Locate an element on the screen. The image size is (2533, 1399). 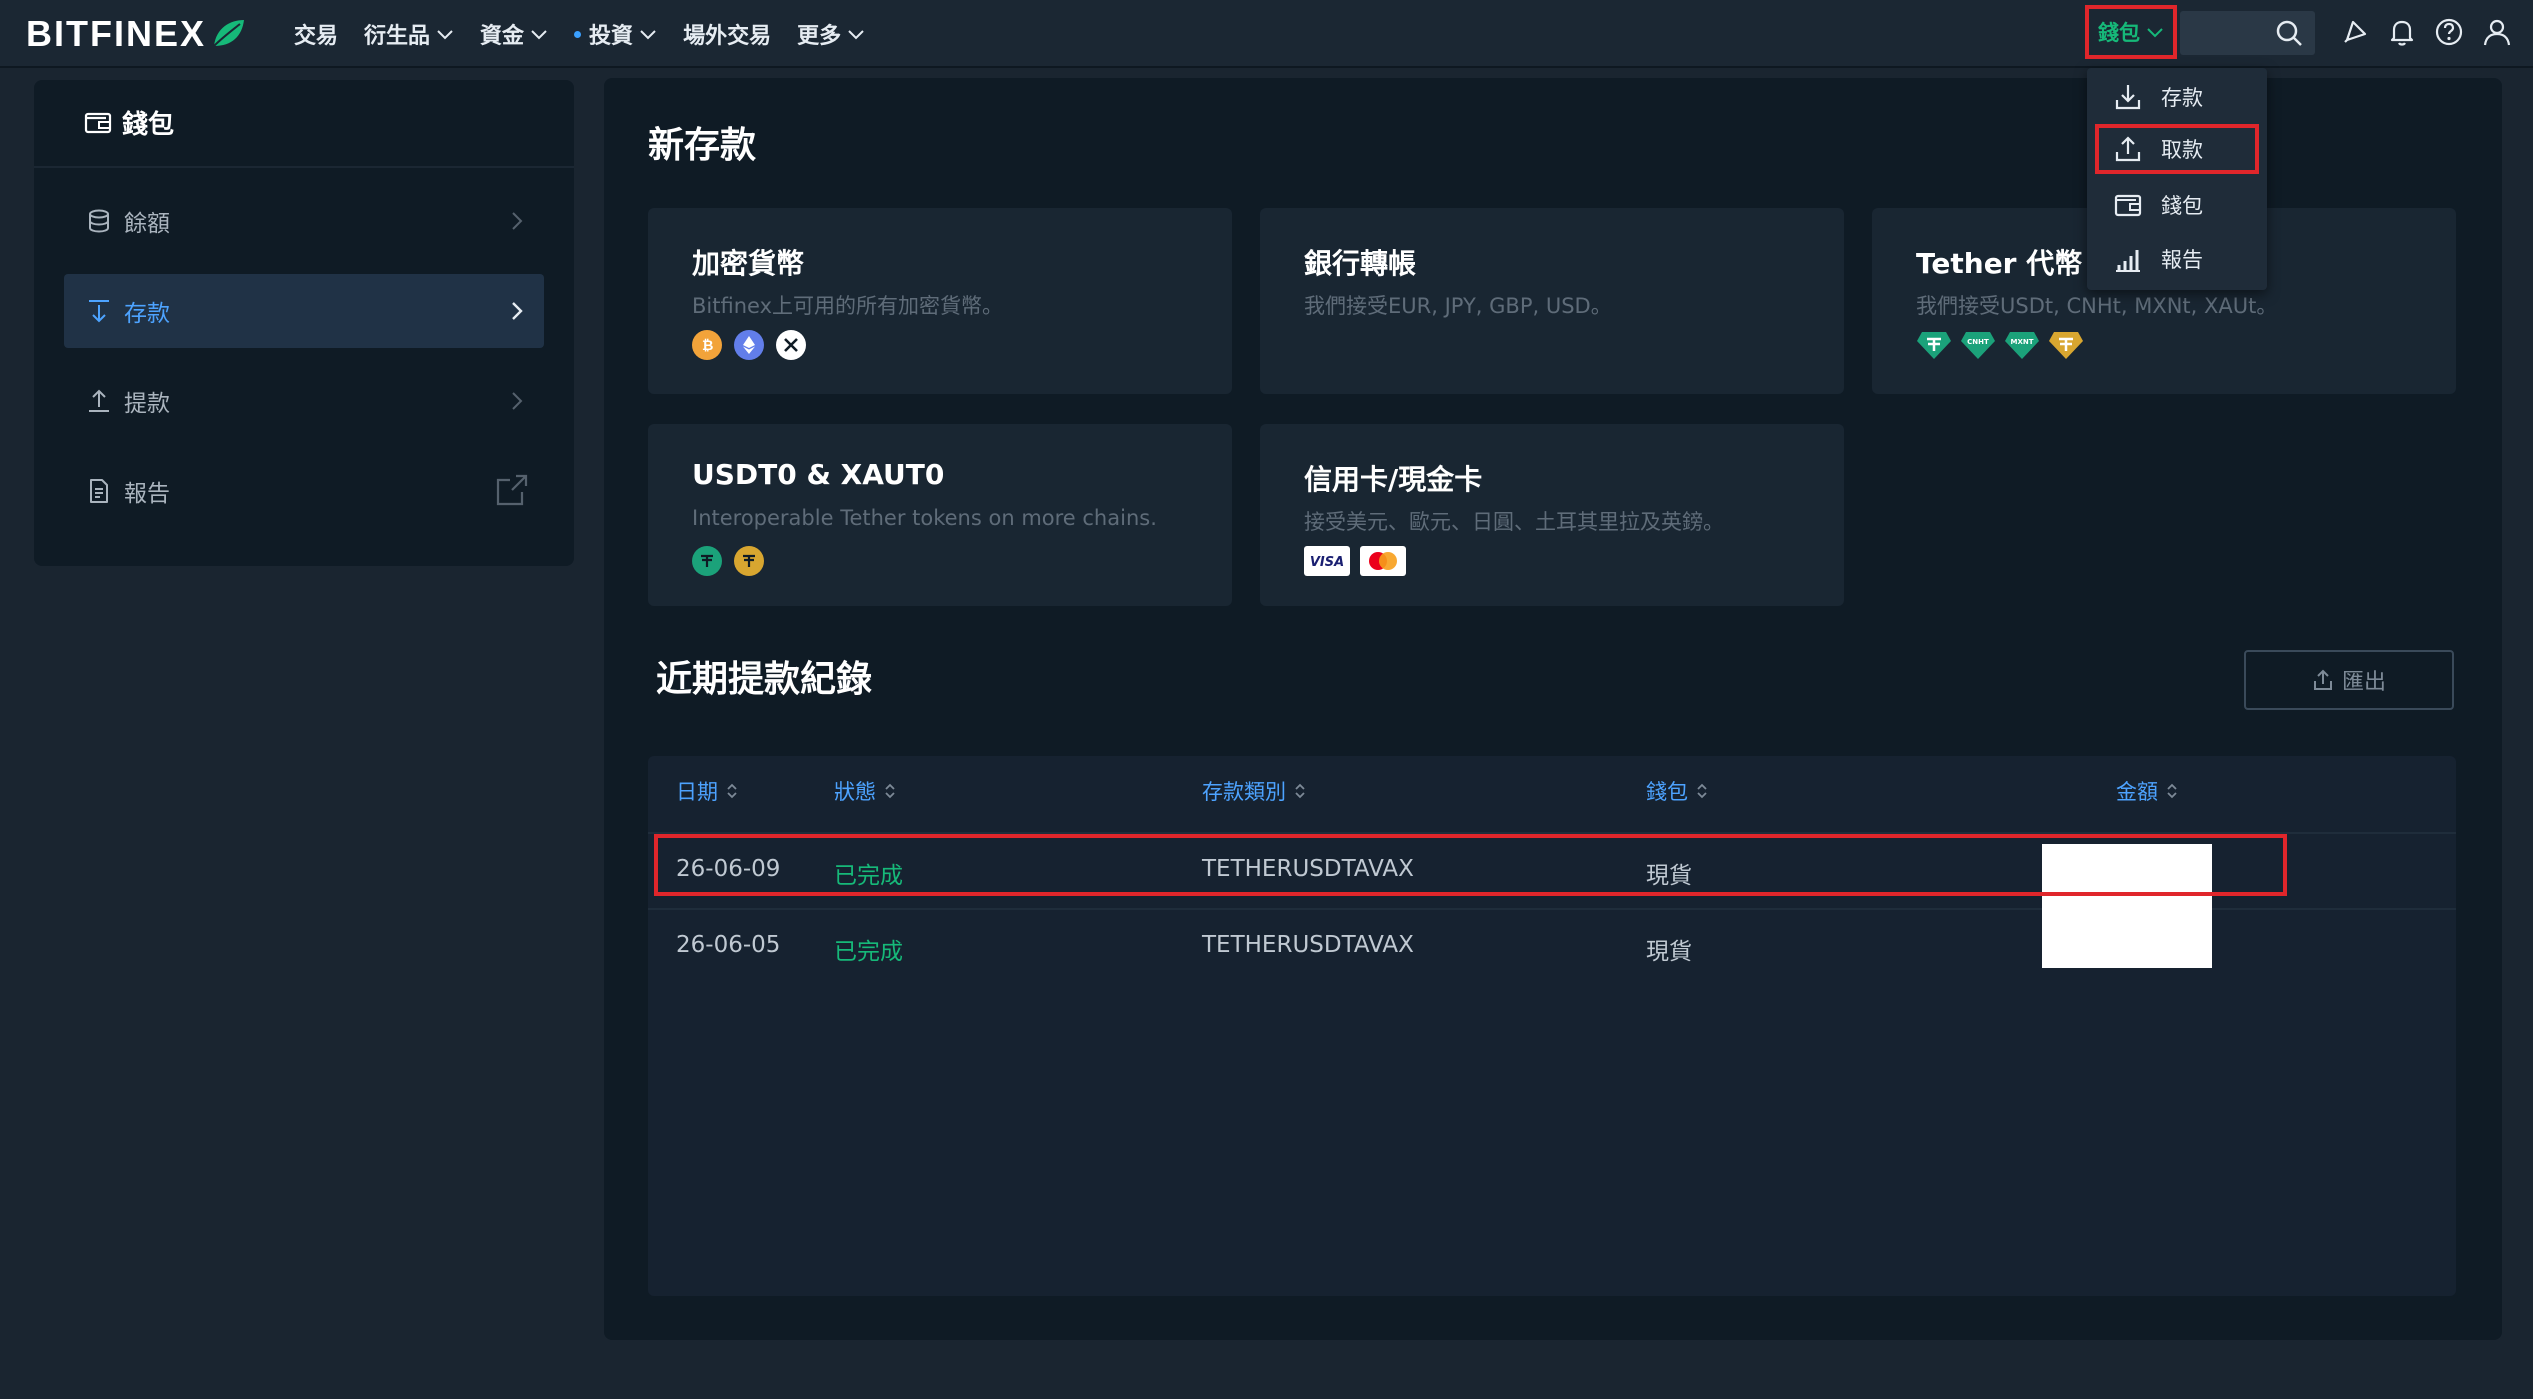
card-icons: ₿ is located at coordinates (749, 345).